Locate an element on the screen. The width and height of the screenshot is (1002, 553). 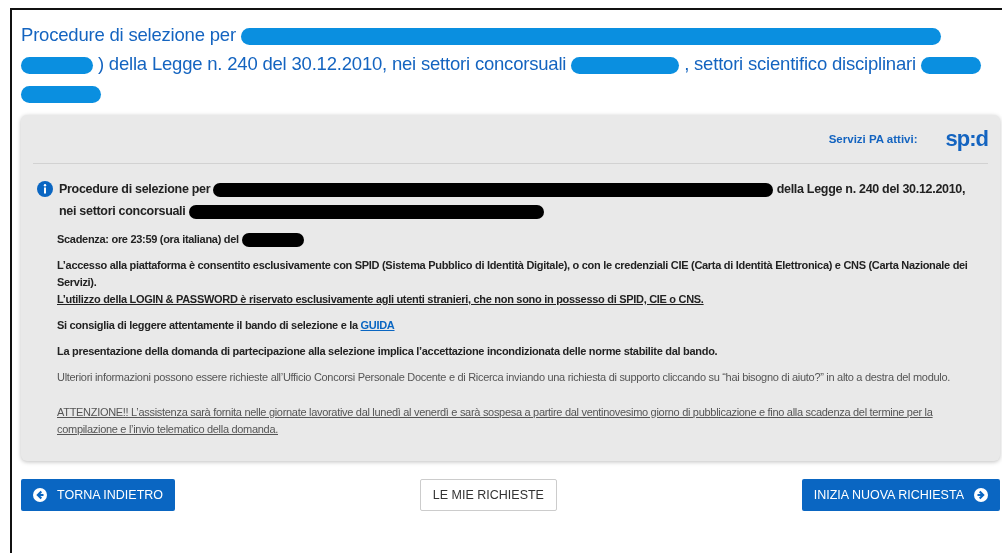
arrow-right-icon is located at coordinates (981, 495).